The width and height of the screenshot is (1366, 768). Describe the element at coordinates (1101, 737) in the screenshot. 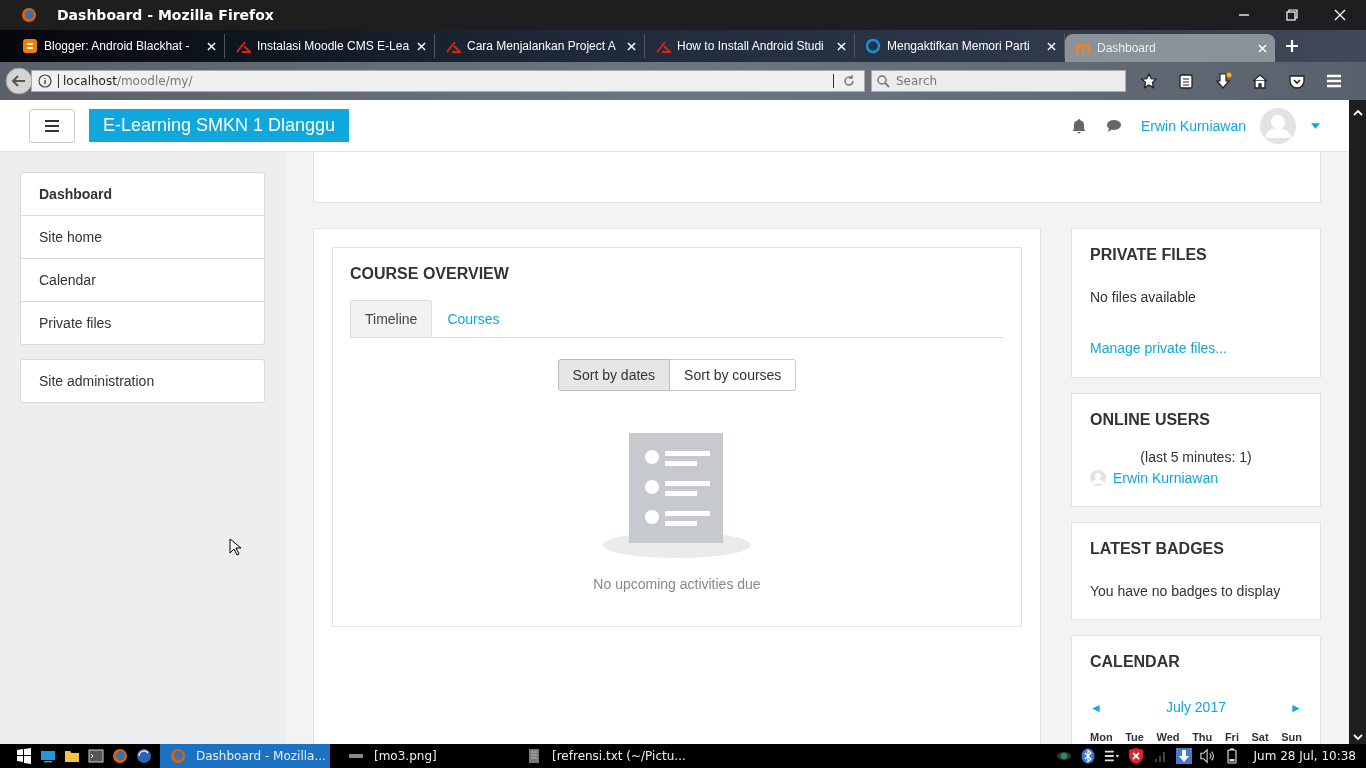

I see `weekday-header: Mon` at that location.